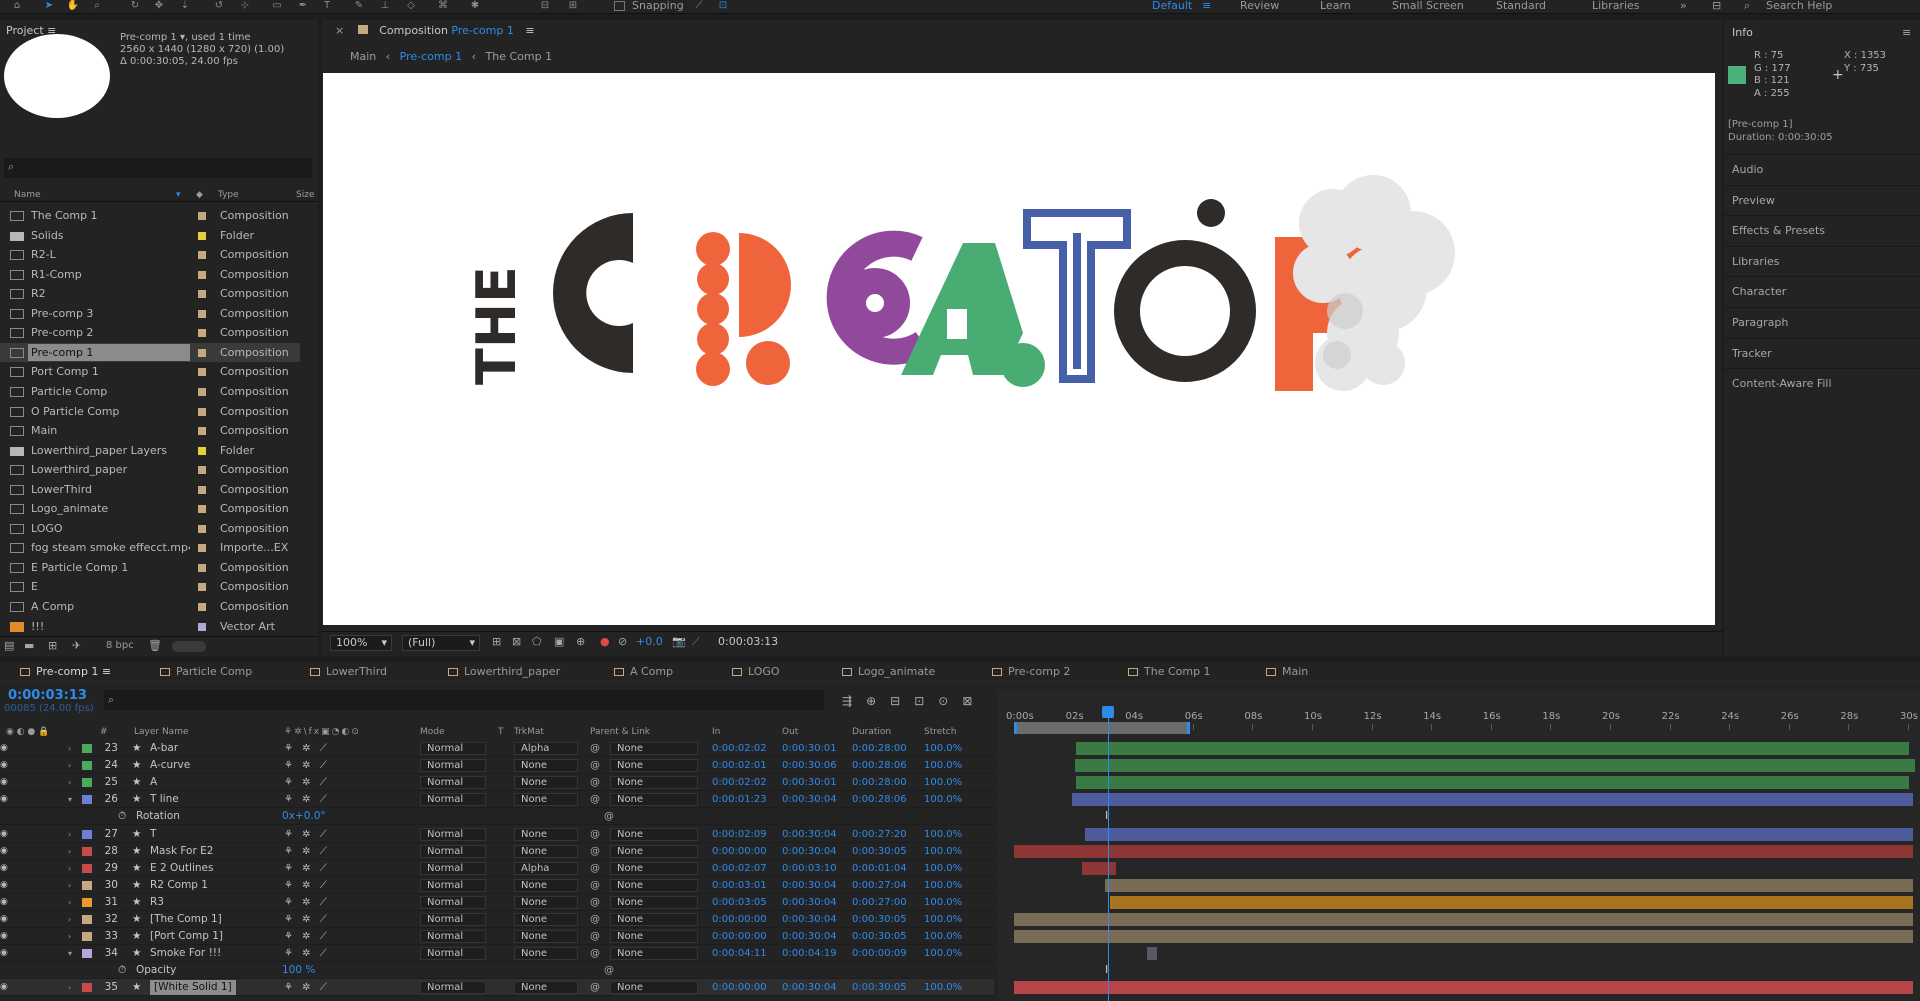 Image resolution: width=1920 pixels, height=1001 pixels. Describe the element at coordinates (363, 56) in the screenshot. I see `crumb-main: Main` at that location.